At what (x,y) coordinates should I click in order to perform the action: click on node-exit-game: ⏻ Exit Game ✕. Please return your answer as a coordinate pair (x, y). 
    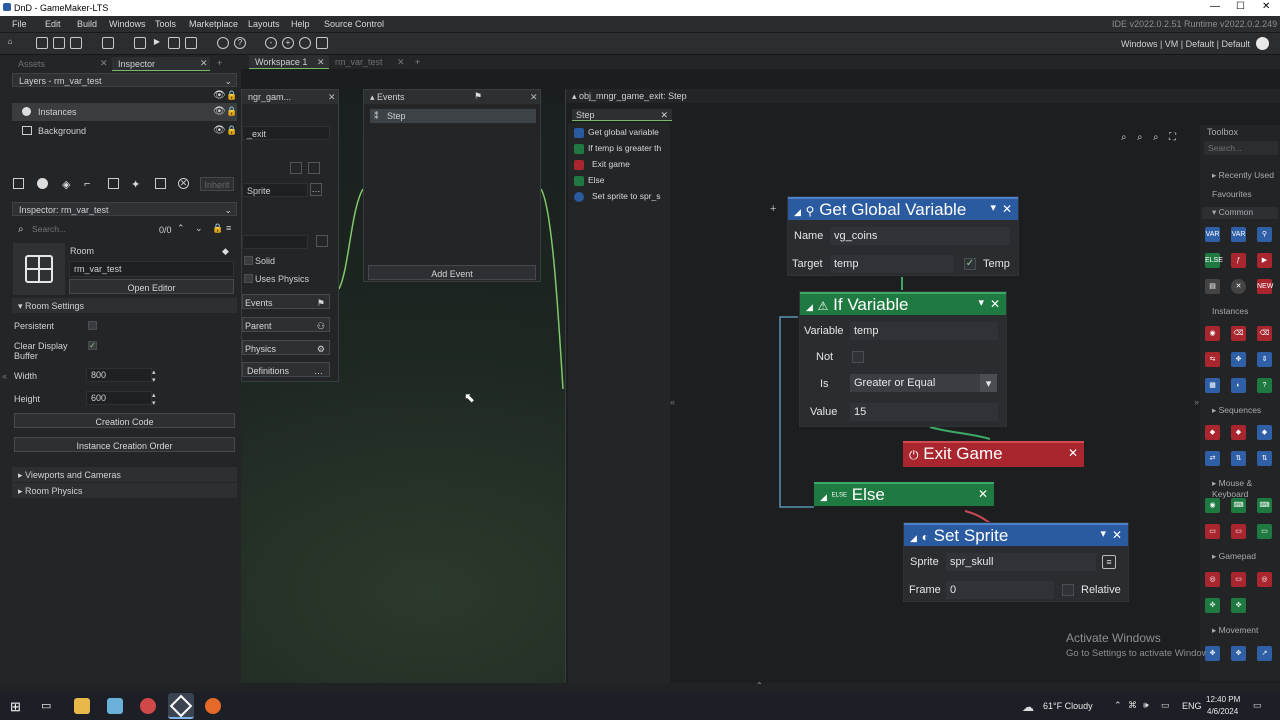
    Looking at the image, I should click on (993, 454).